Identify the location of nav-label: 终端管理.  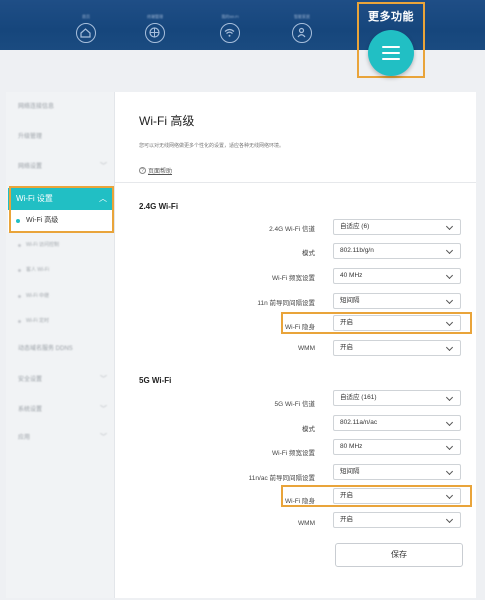
(155, 16).